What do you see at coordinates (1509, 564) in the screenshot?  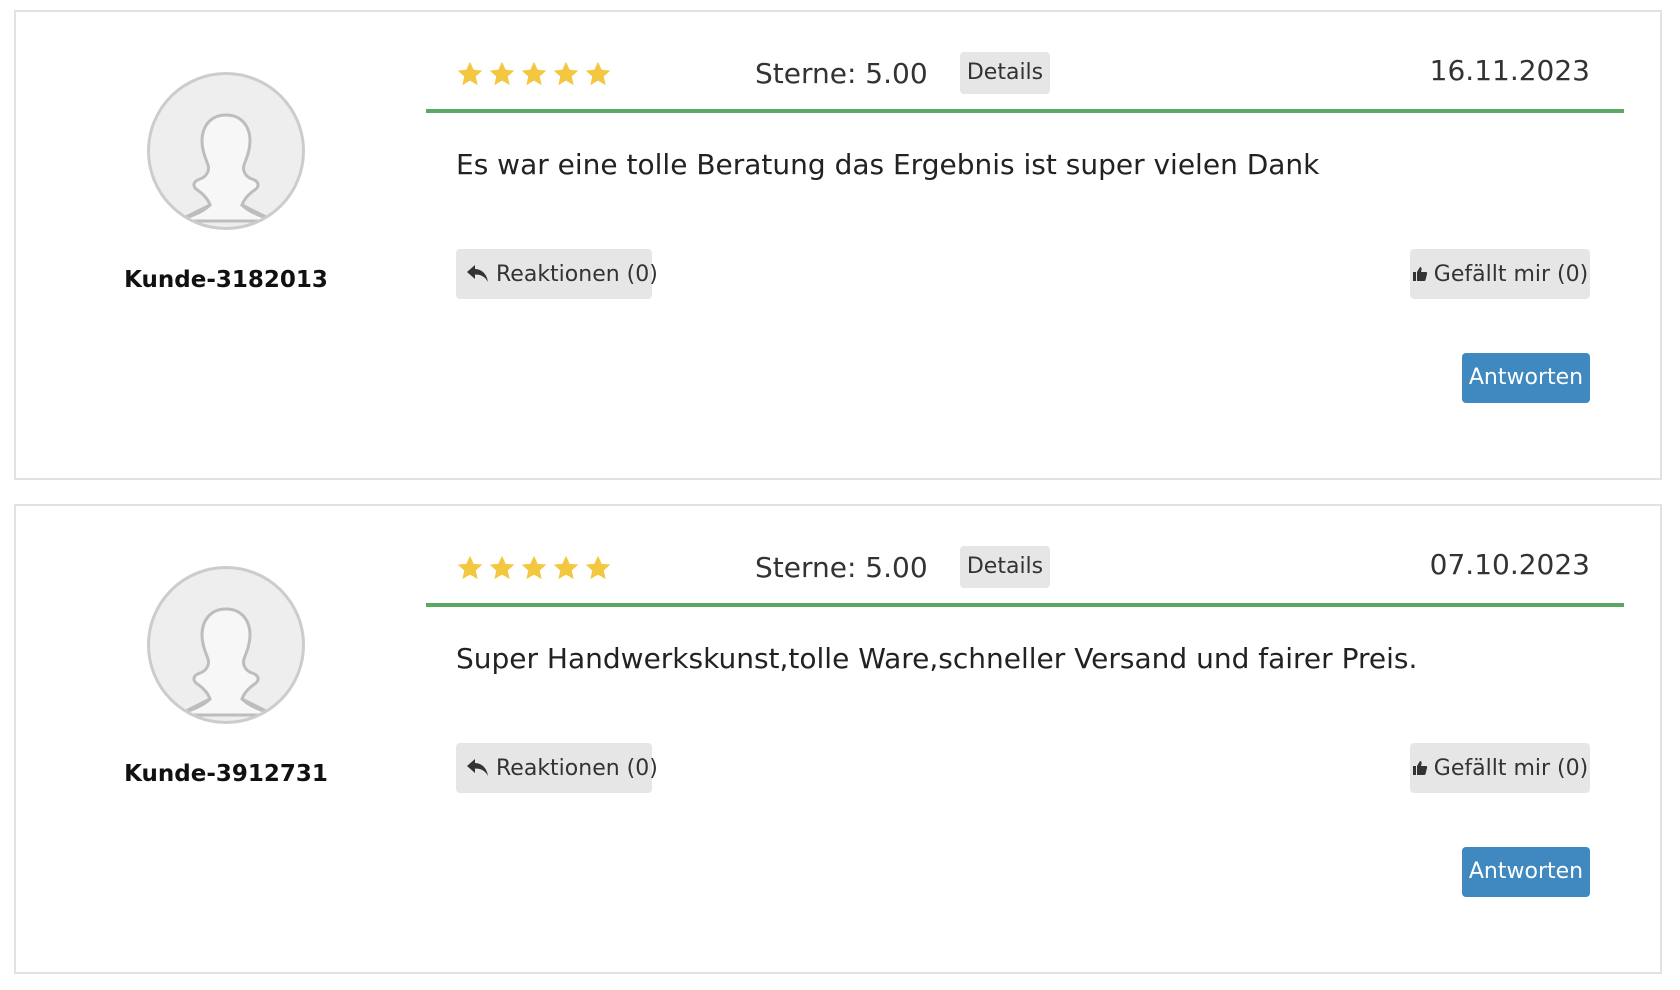 I see `review-date: 07.10.2023` at bounding box center [1509, 564].